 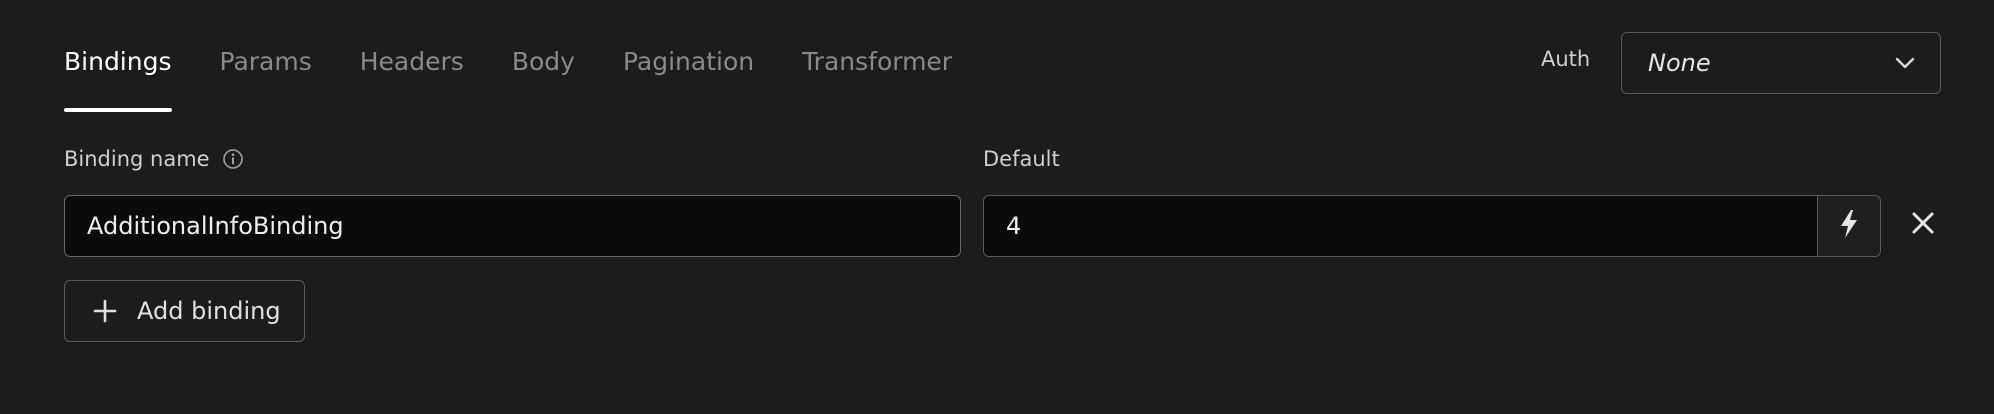 I want to click on default-label: Default, so click(x=1021, y=159).